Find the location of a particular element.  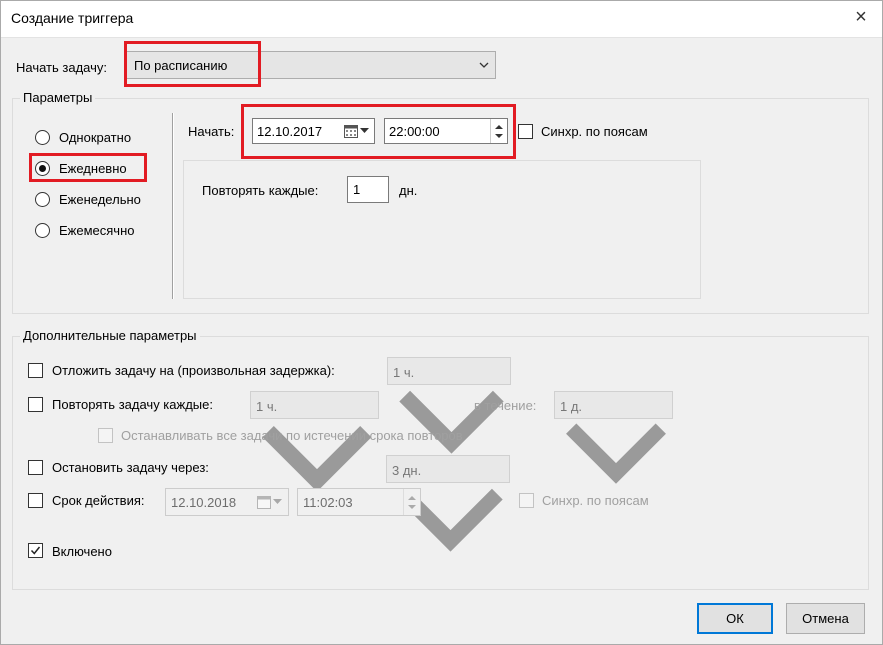

delay-select: 1 ч. is located at coordinates (449, 405).